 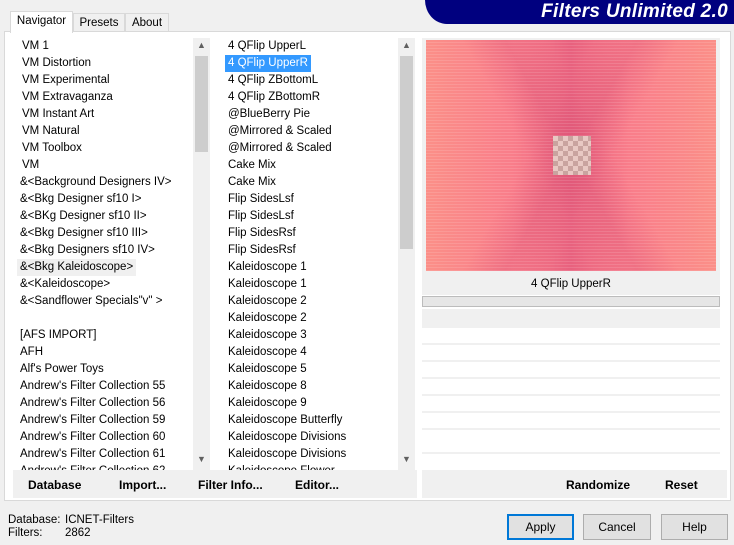 I want to click on category-scrollbar: ▲ ▼, so click(x=201, y=254).